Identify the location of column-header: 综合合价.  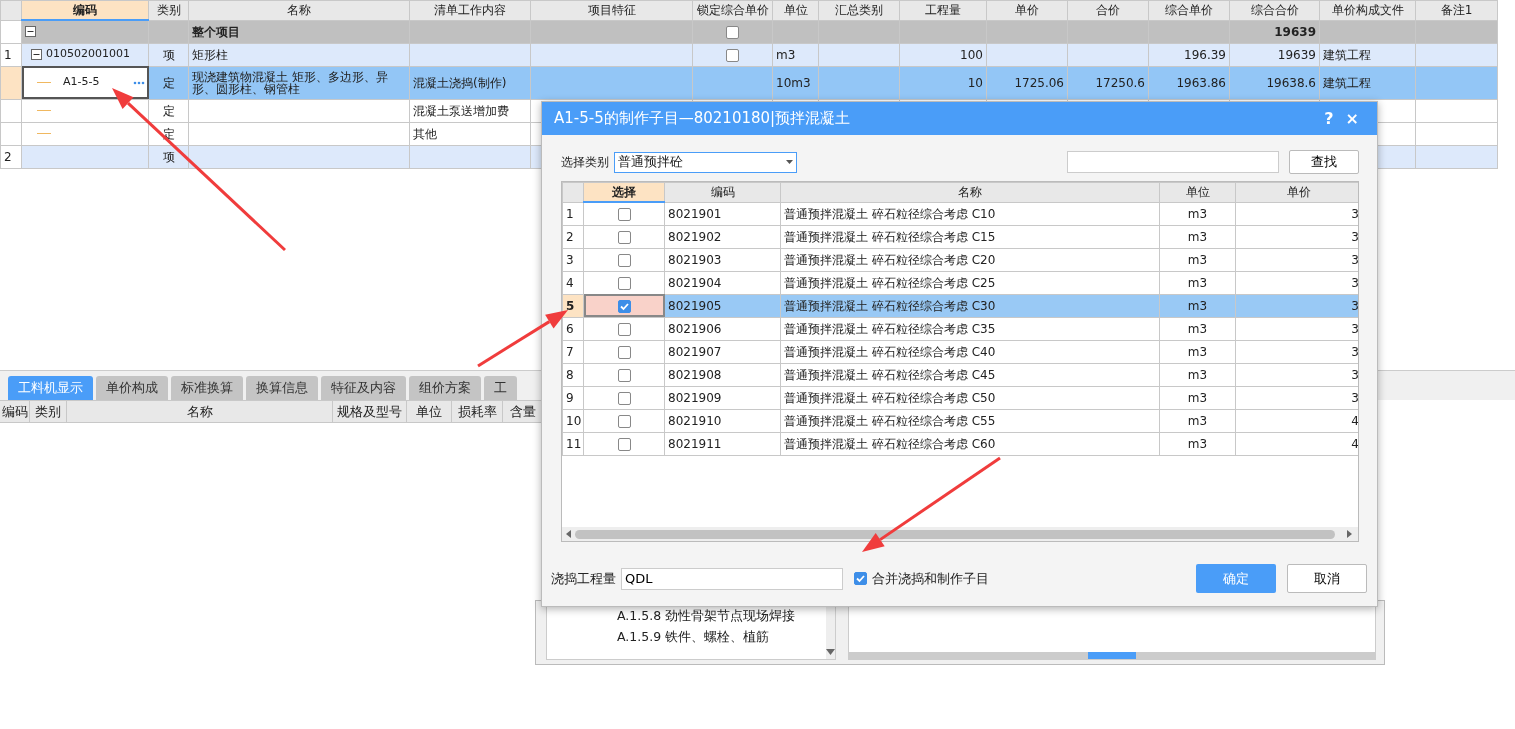
(1274, 10).